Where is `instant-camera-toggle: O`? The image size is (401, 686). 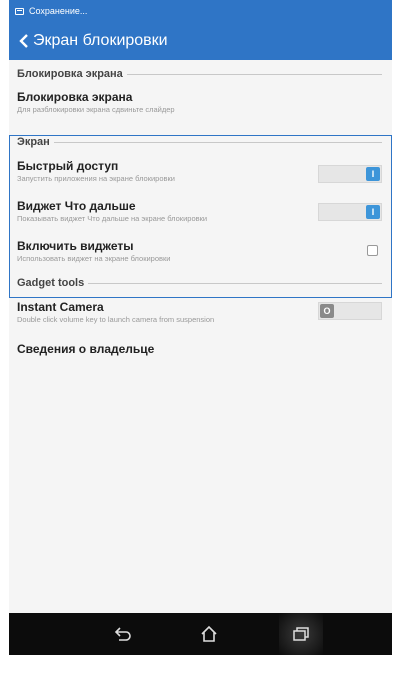
instant-camera-toggle: O is located at coordinates (350, 311).